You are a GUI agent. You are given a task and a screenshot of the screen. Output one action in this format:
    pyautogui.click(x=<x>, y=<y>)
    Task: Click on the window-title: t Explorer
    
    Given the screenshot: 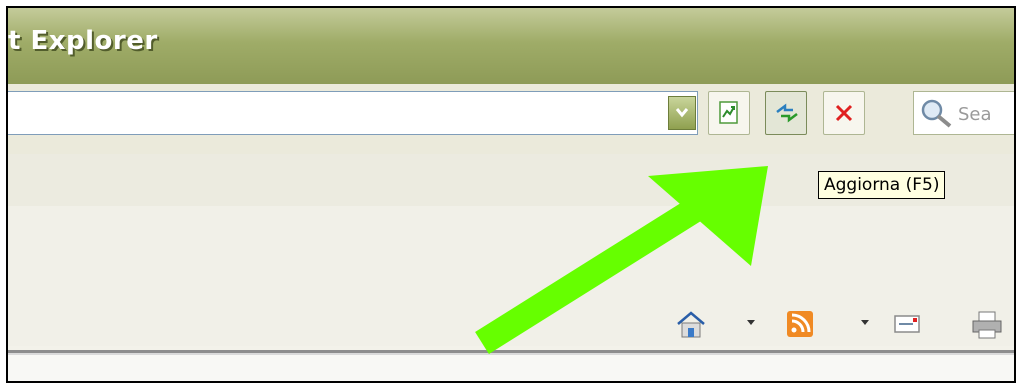 What is the action you would take?
    pyautogui.click(x=83, y=41)
    